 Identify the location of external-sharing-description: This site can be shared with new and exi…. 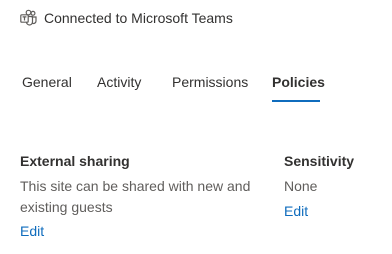
(135, 196).